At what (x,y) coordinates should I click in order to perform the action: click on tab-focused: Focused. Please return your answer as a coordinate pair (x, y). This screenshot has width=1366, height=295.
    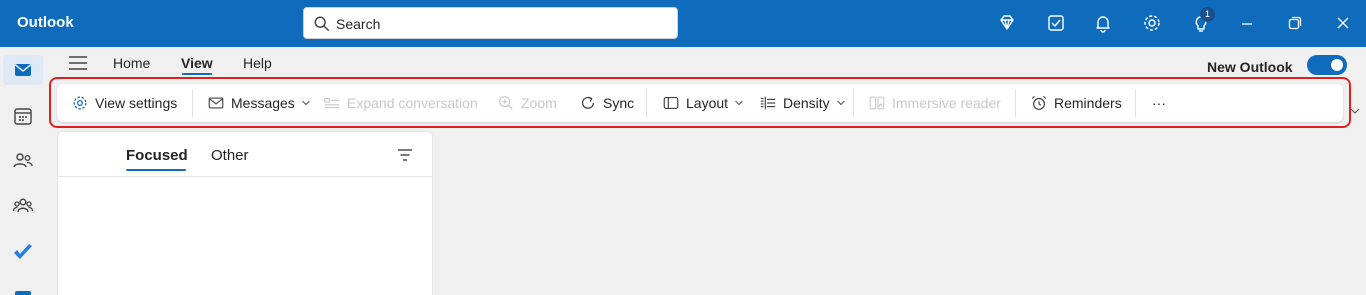
    Looking at the image, I should click on (157, 155).